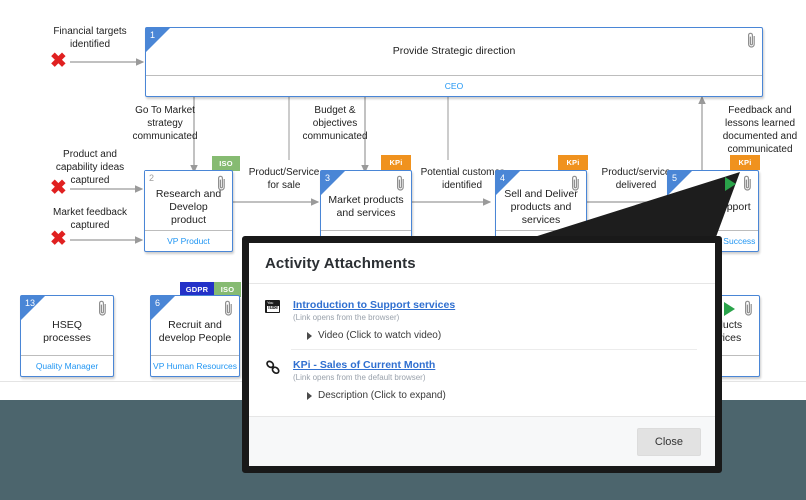  I want to click on close-button: Close, so click(668, 441).